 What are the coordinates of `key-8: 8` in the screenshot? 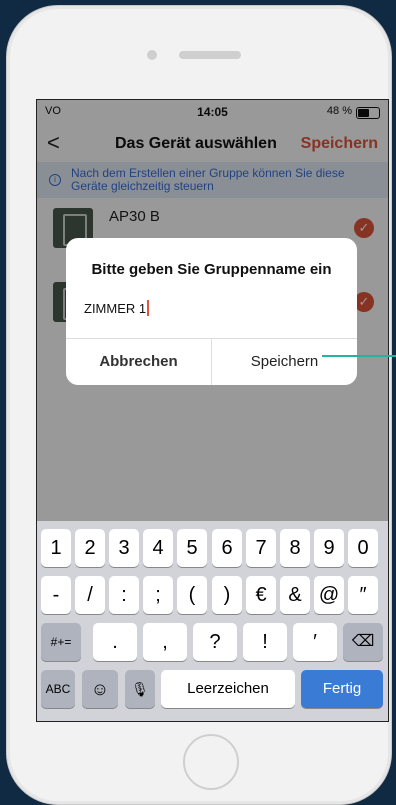 It's located at (295, 548).